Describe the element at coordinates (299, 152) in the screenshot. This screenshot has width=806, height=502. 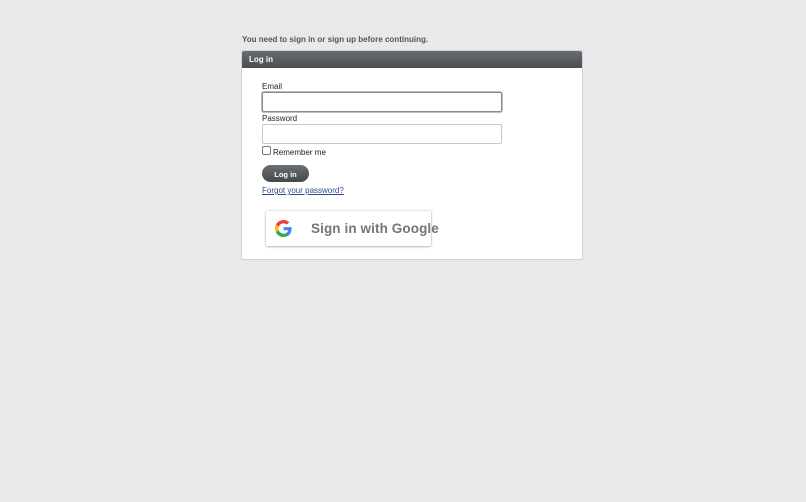
I see `remember-me-label: Remember me` at that location.